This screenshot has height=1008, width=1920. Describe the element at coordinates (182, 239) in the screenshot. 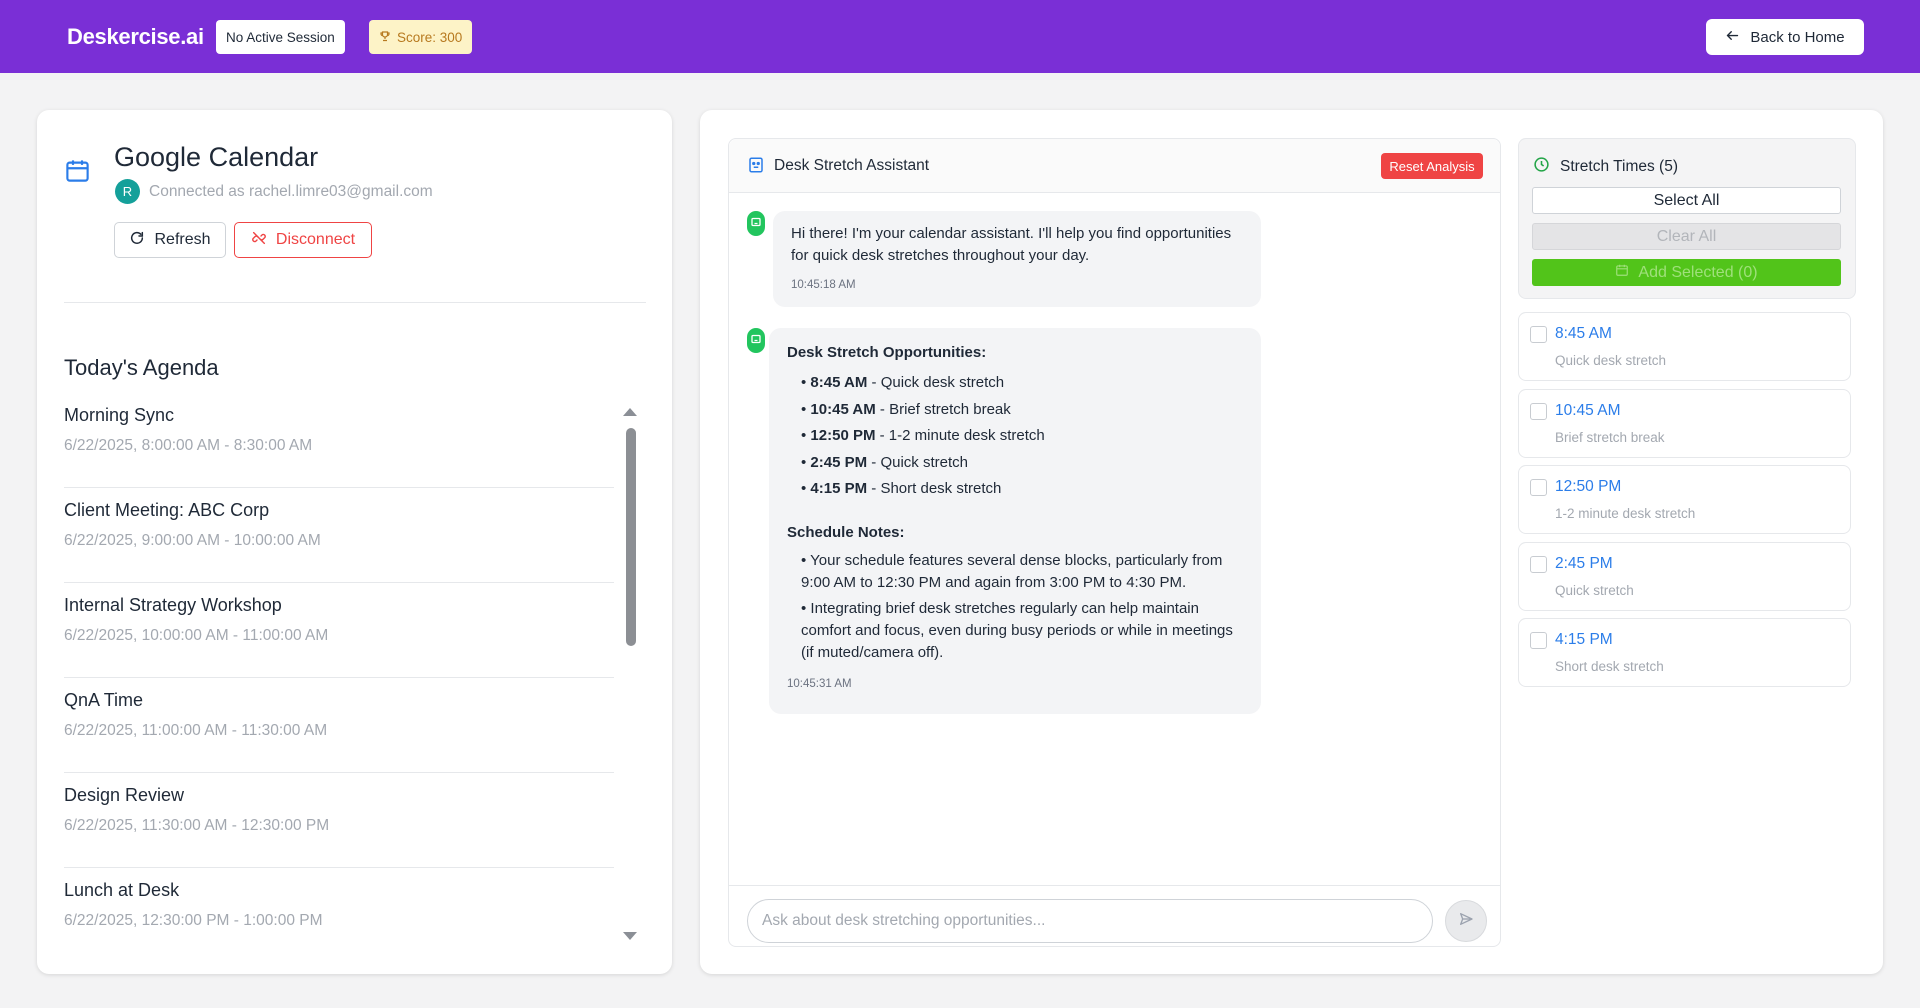

I see `refresh-label: Refresh` at that location.